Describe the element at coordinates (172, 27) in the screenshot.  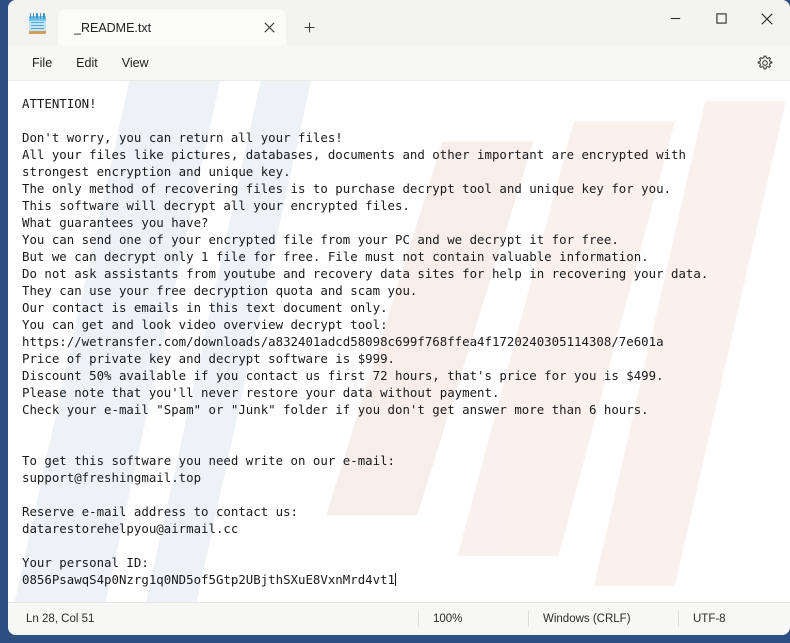
I see `tab-readme: _README.txt` at that location.